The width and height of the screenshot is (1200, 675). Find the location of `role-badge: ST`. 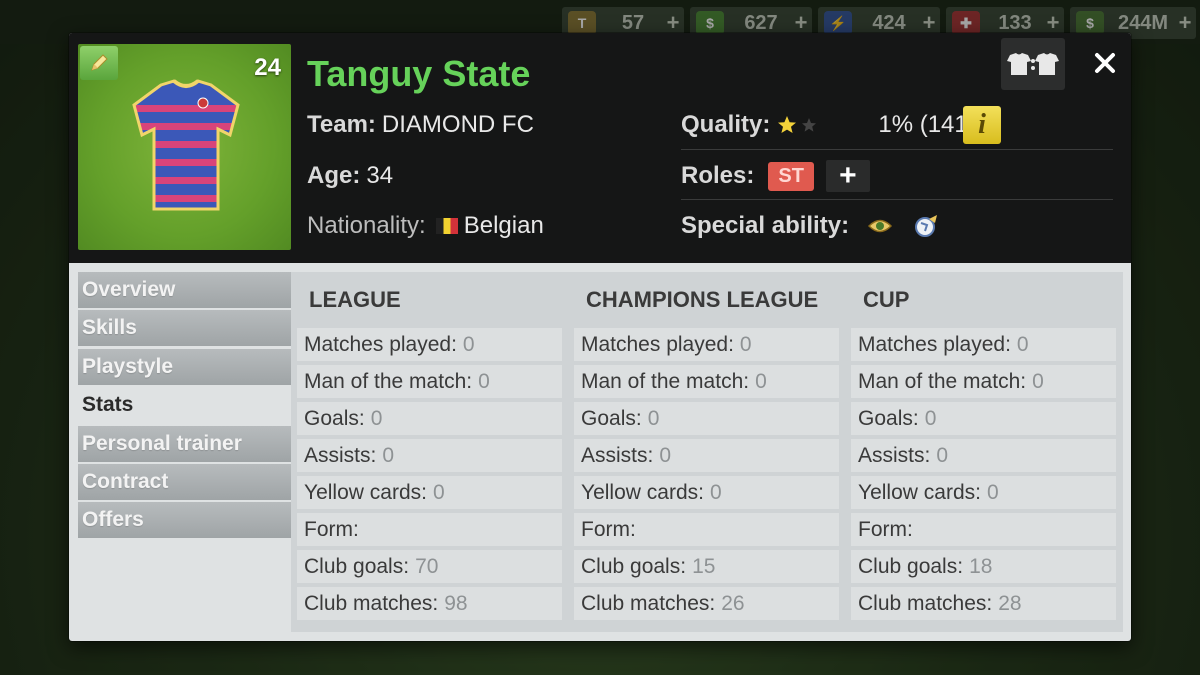

role-badge: ST is located at coordinates (791, 176).